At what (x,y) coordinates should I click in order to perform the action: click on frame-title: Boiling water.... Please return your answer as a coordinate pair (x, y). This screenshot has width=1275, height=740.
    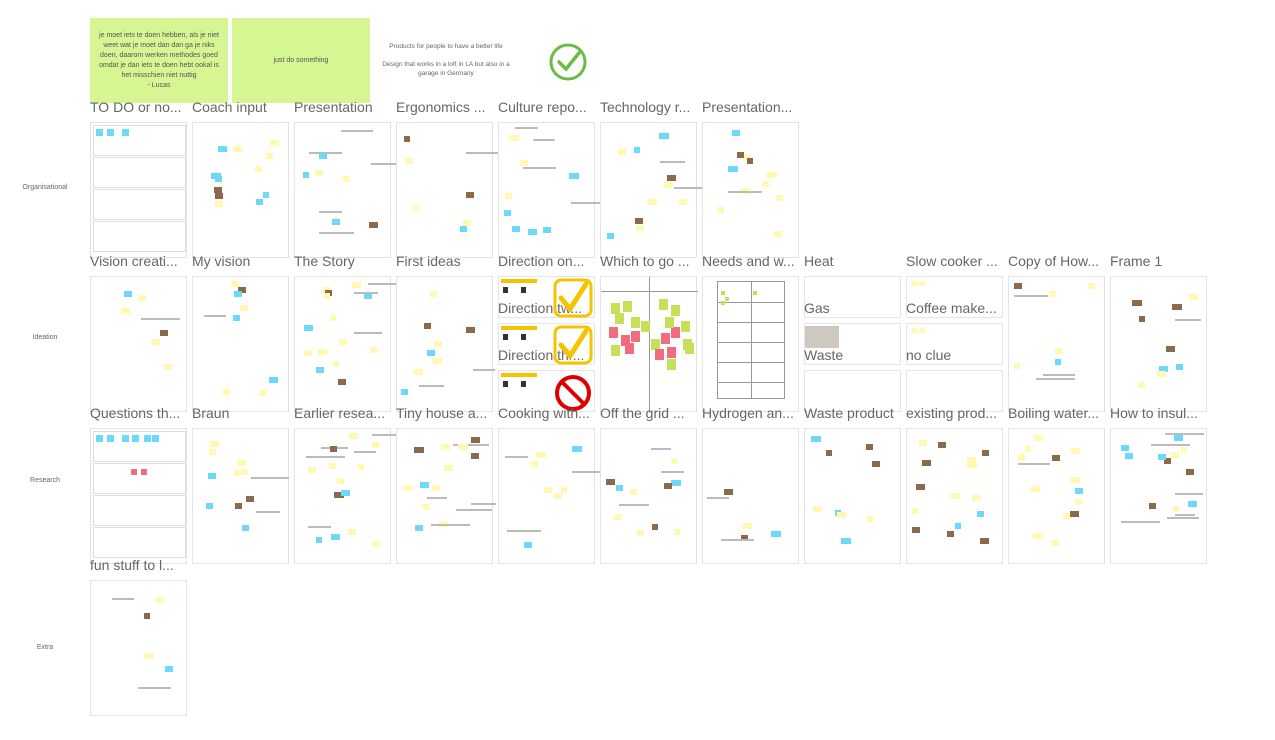
    Looking at the image, I should click on (1057, 413).